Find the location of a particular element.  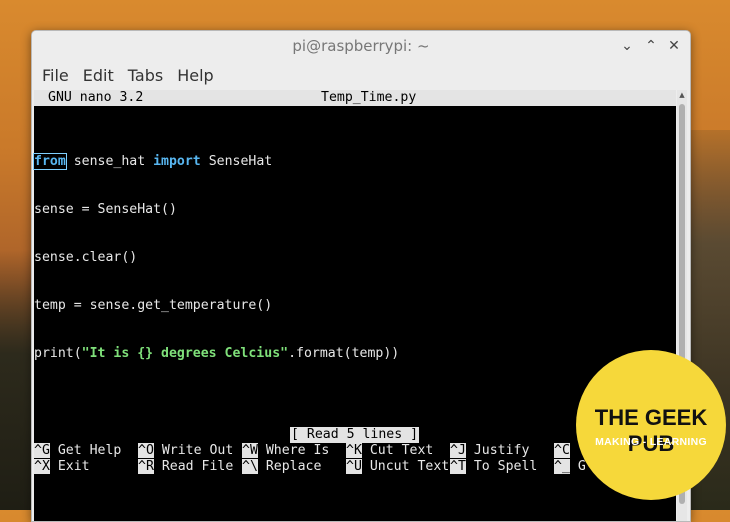

scroll-up-icon: ▲ is located at coordinates (682, 95).